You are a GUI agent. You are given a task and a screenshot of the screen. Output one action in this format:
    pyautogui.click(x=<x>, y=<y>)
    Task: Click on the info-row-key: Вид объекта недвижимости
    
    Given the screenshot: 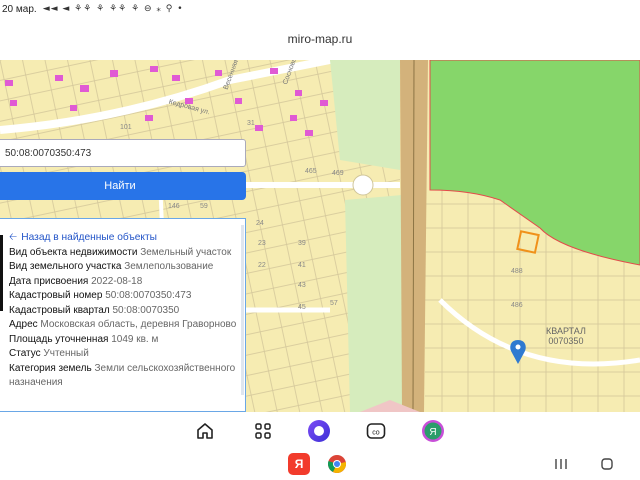 What is the action you would take?
    pyautogui.click(x=73, y=252)
    